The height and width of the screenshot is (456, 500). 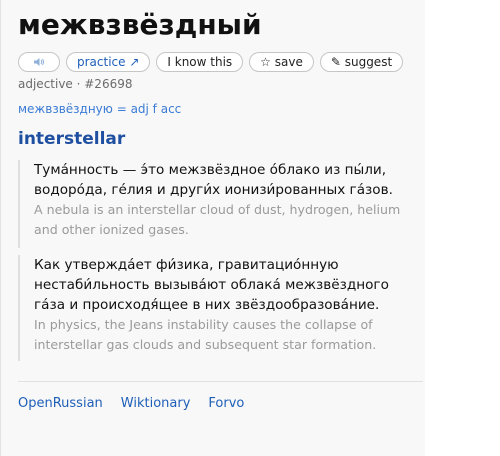 I want to click on know-this-label: I know this, so click(x=200, y=62).